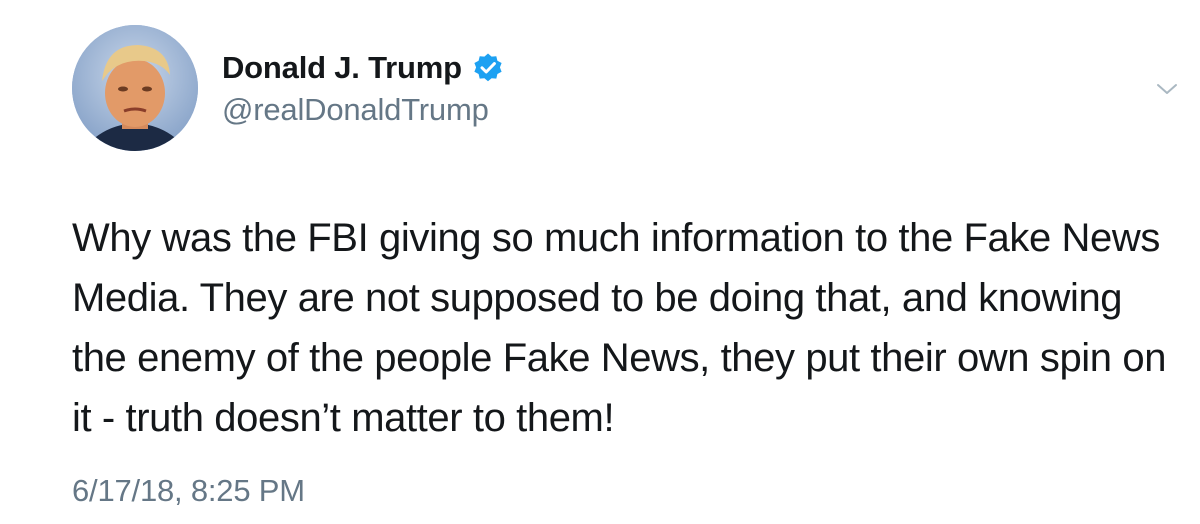  What do you see at coordinates (188, 491) in the screenshot?
I see `tweet-timestamp: 6/17/18, 8:25 PM` at bounding box center [188, 491].